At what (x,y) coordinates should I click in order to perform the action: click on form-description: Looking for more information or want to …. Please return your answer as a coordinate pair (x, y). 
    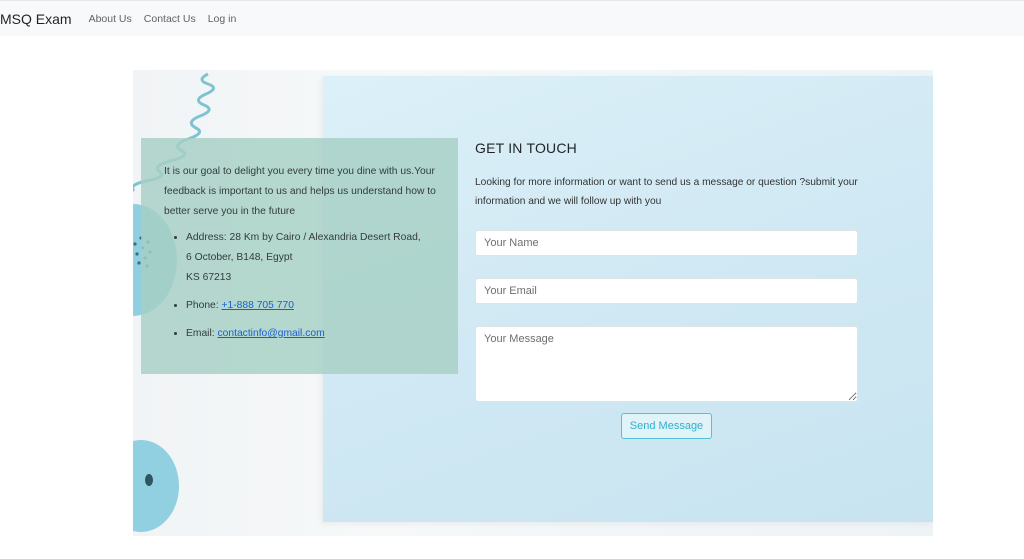
    Looking at the image, I should click on (666, 192).